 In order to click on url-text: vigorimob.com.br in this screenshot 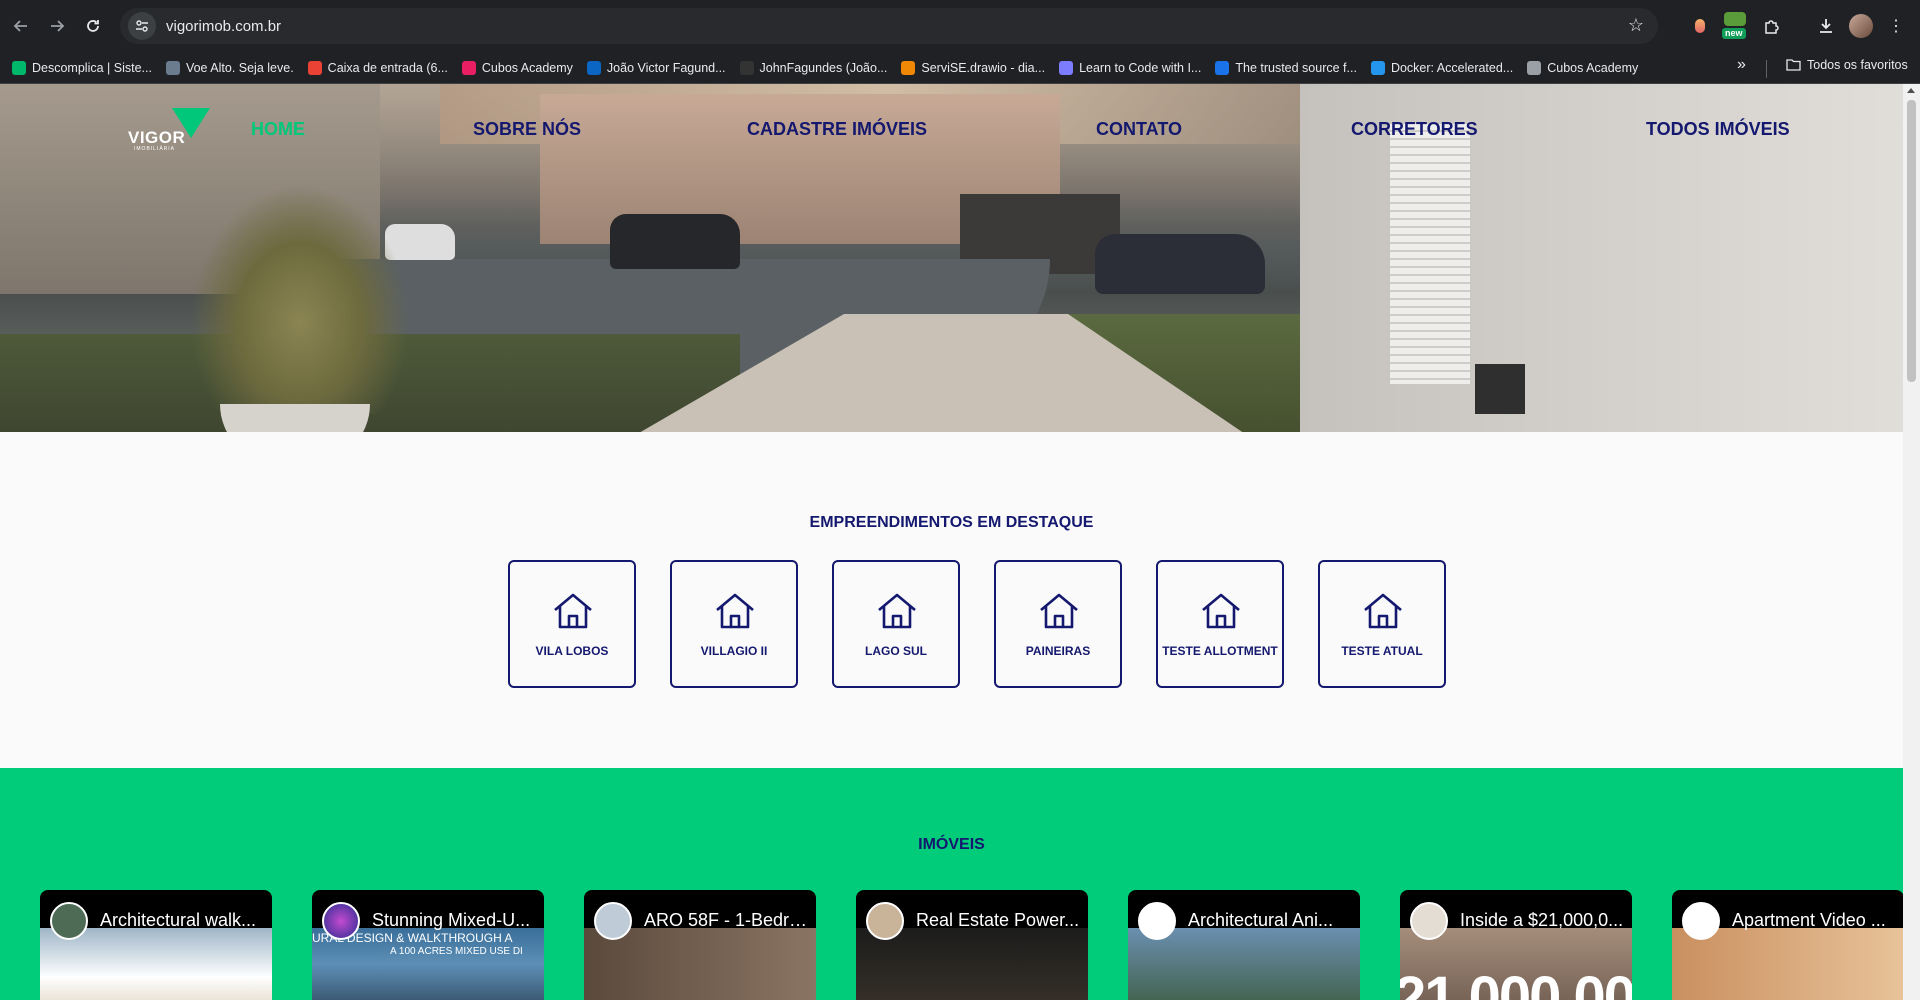, I will do `click(223, 26)`.